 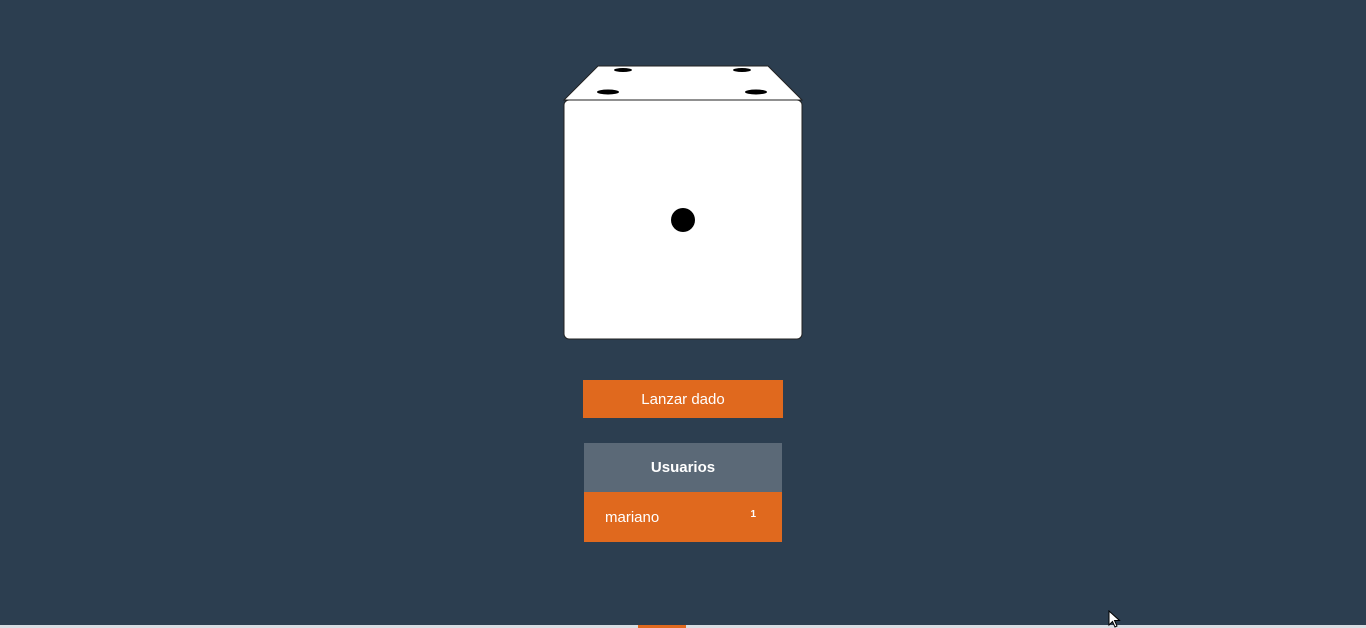 I want to click on dice, so click(x=683, y=203).